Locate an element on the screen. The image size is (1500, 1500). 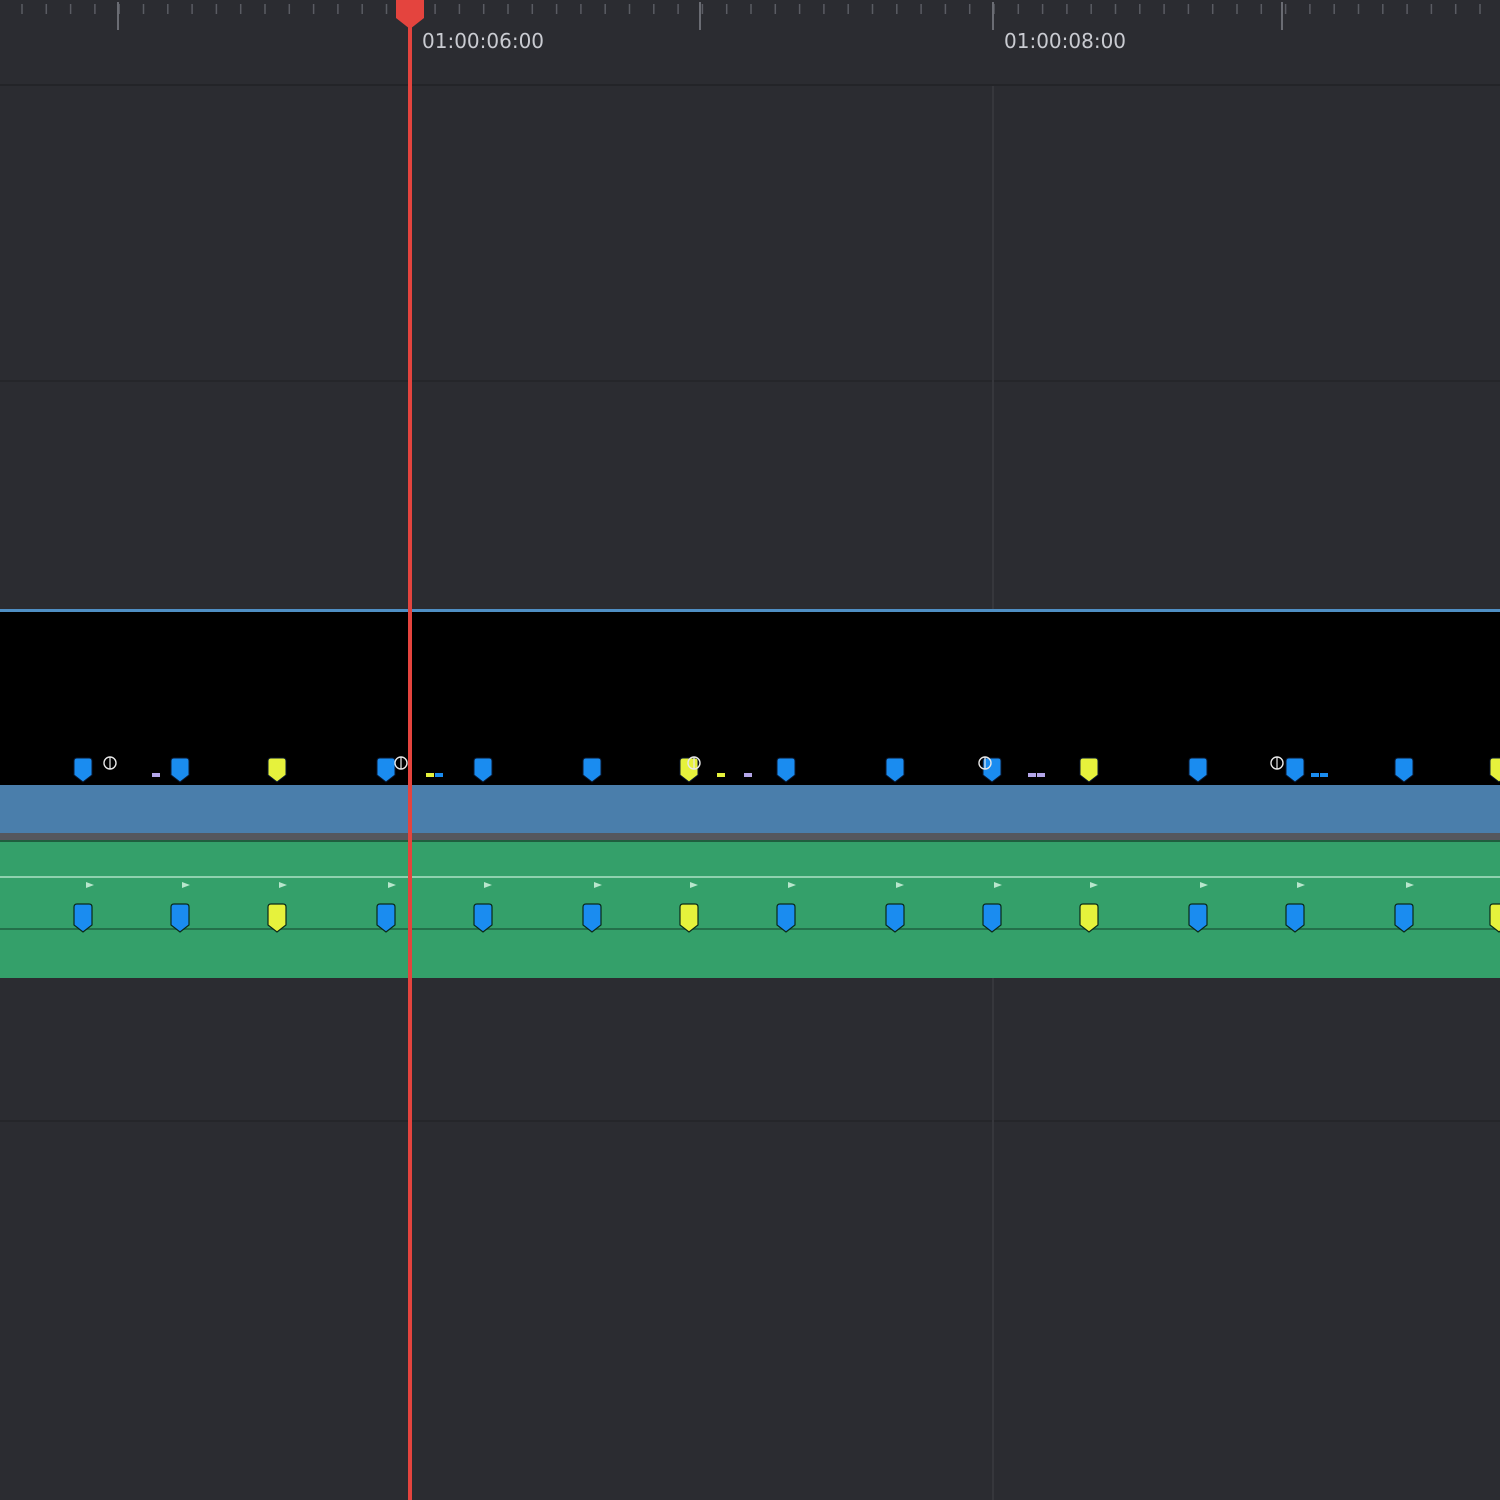
audio-marker-layer is located at coordinates (786, 918).